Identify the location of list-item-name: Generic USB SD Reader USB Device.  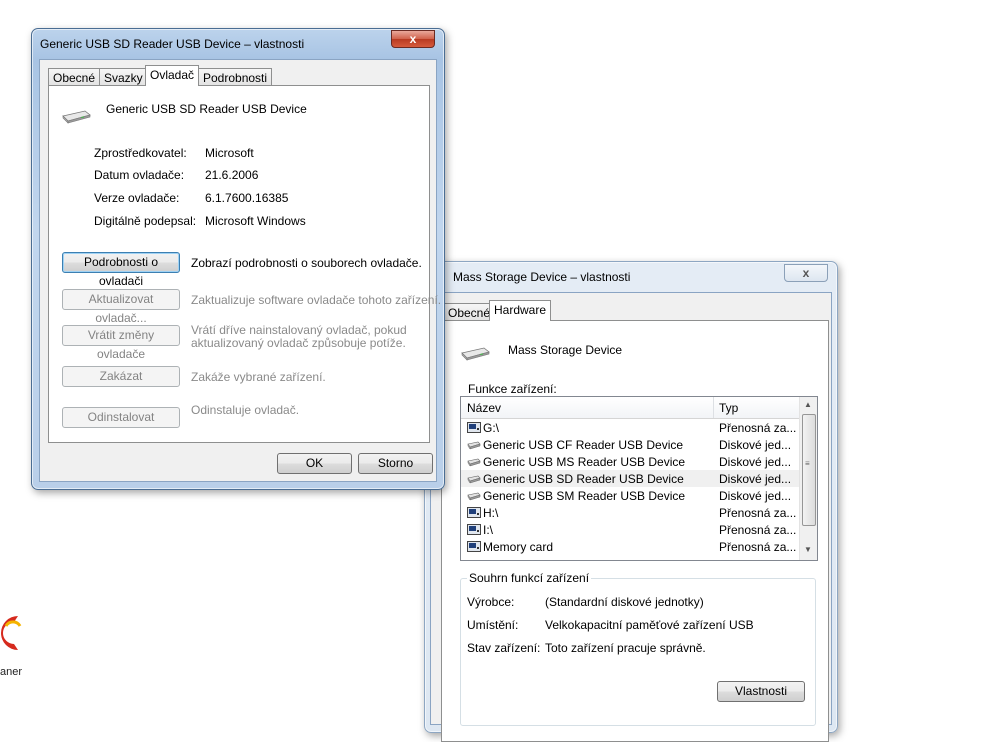
(583, 479).